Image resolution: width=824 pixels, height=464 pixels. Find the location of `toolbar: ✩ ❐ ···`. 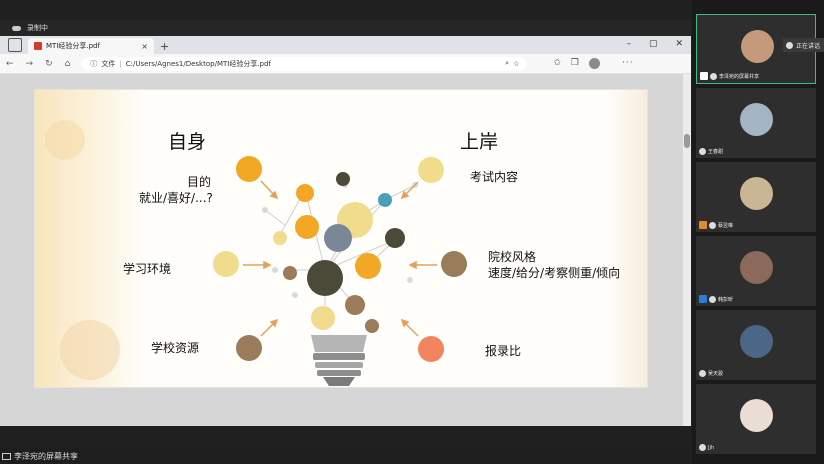

toolbar: ✩ ❐ ··· is located at coordinates (593, 63).